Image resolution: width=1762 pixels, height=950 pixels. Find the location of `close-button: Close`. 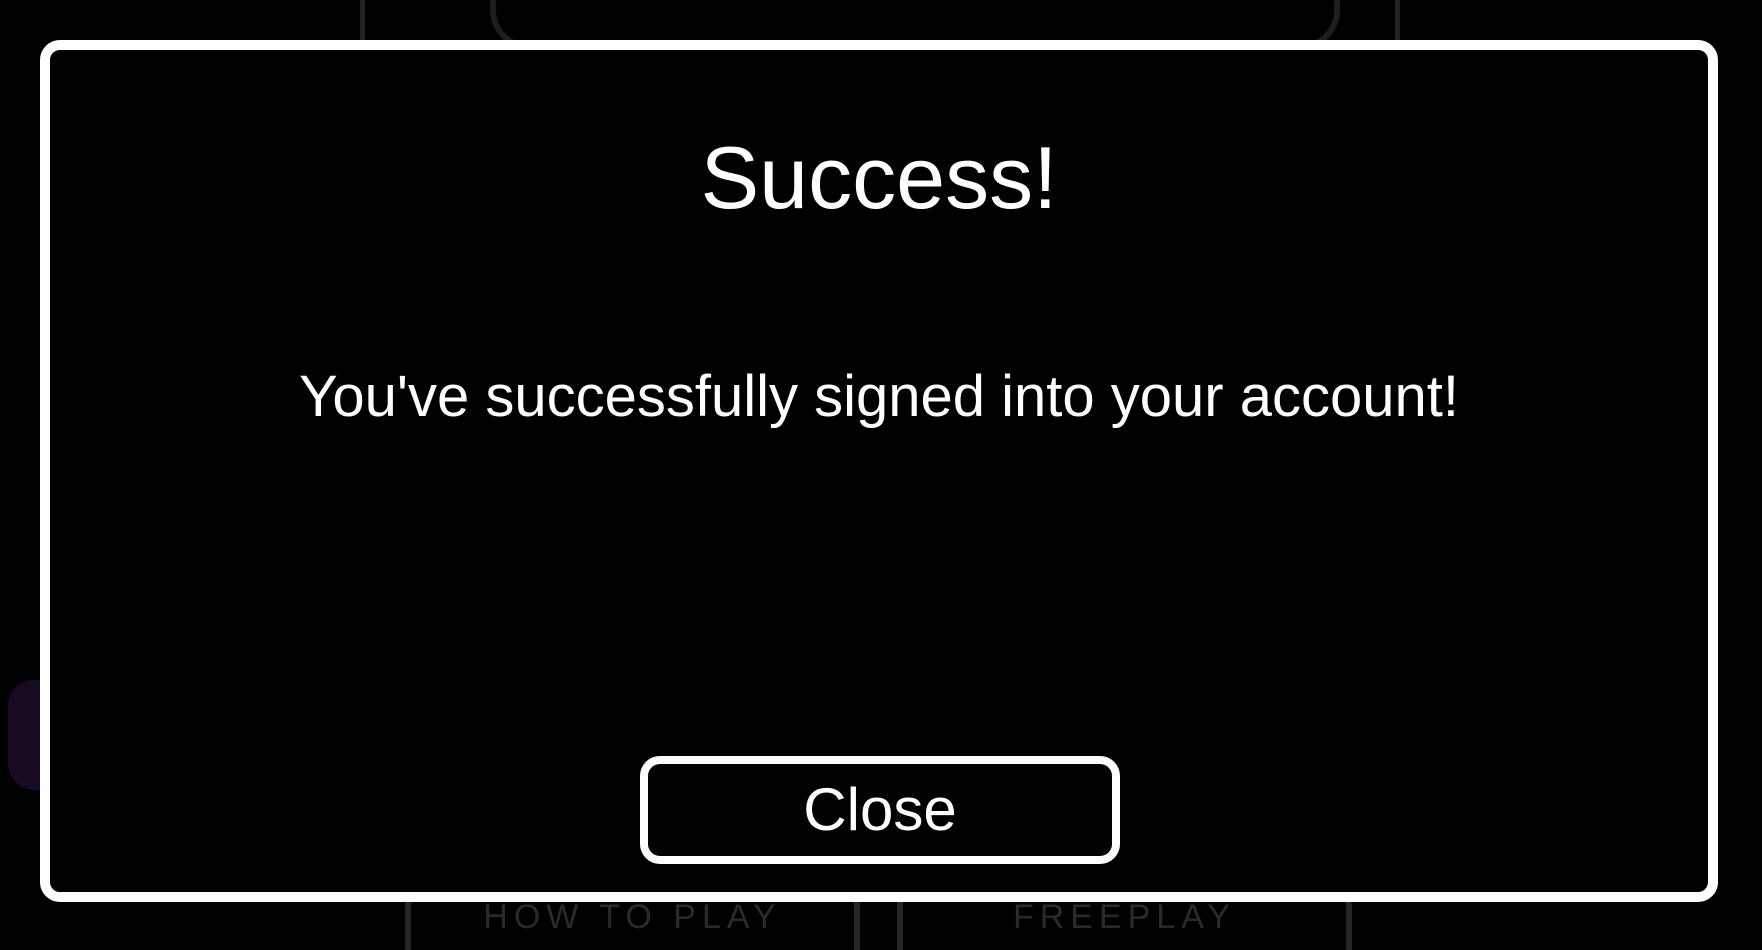

close-button: Close is located at coordinates (880, 810).